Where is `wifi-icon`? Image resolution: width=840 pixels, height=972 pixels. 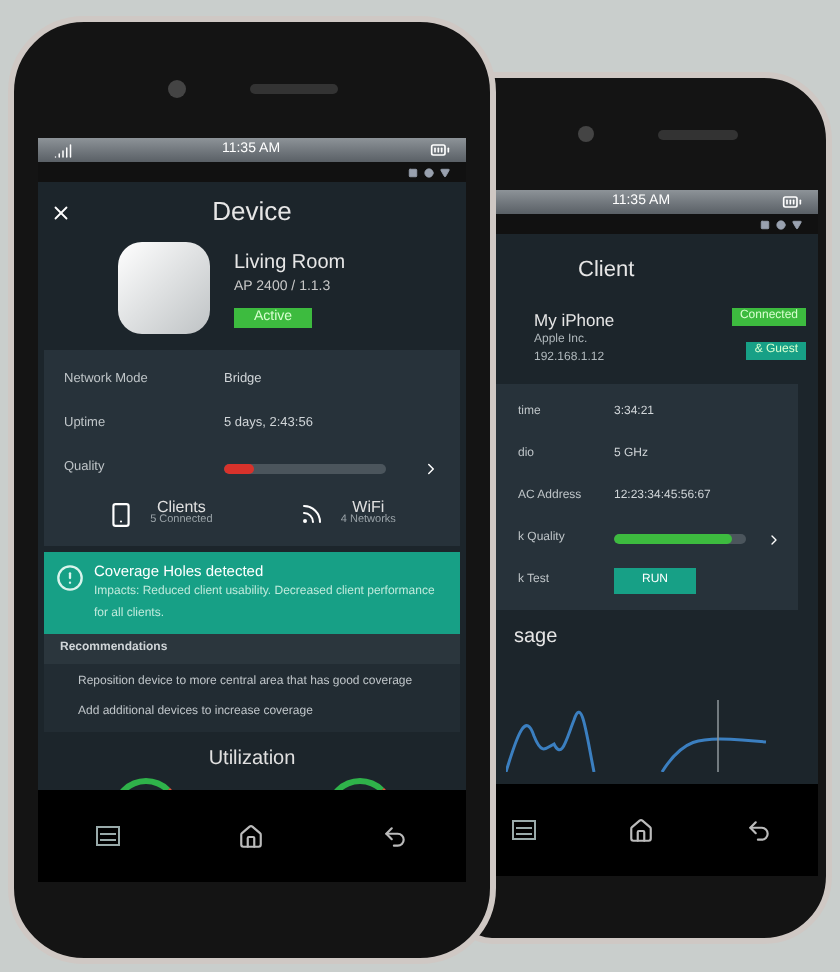
wifi-icon is located at coordinates (312, 514).